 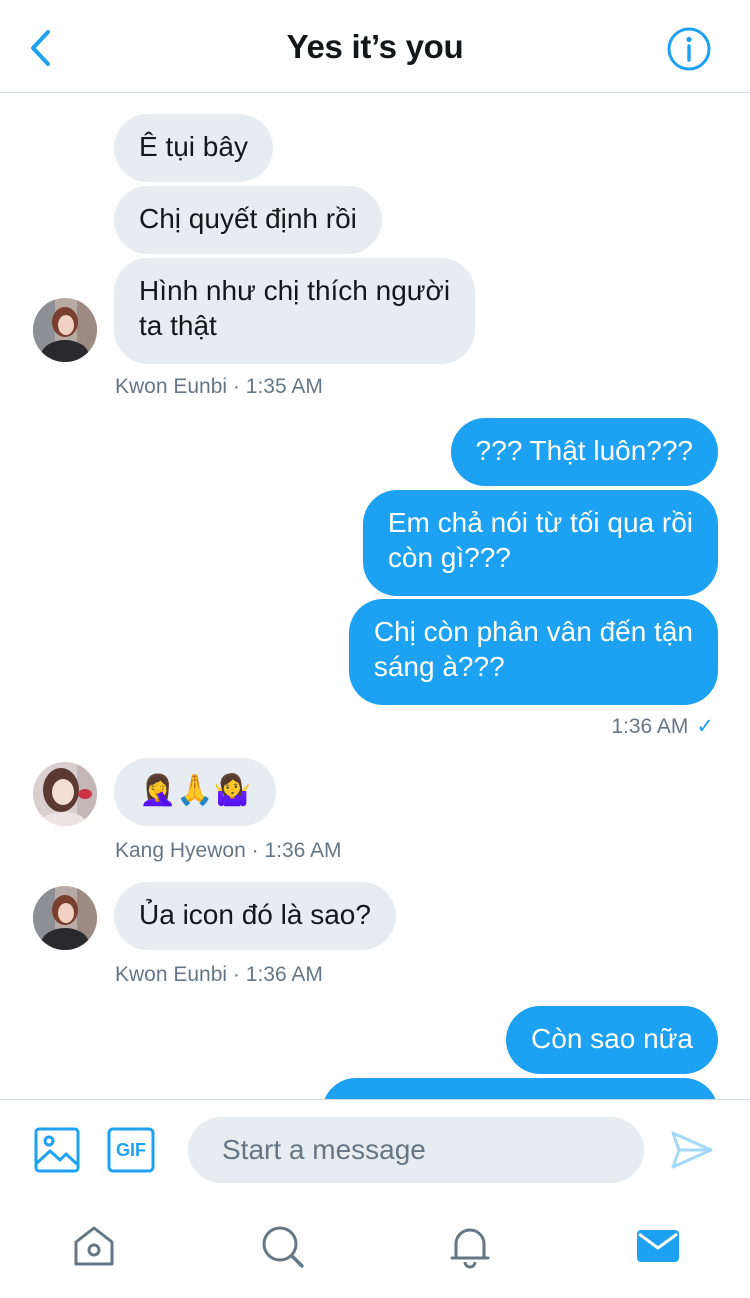 I want to click on messages-envelope-icon, so click(x=658, y=1246).